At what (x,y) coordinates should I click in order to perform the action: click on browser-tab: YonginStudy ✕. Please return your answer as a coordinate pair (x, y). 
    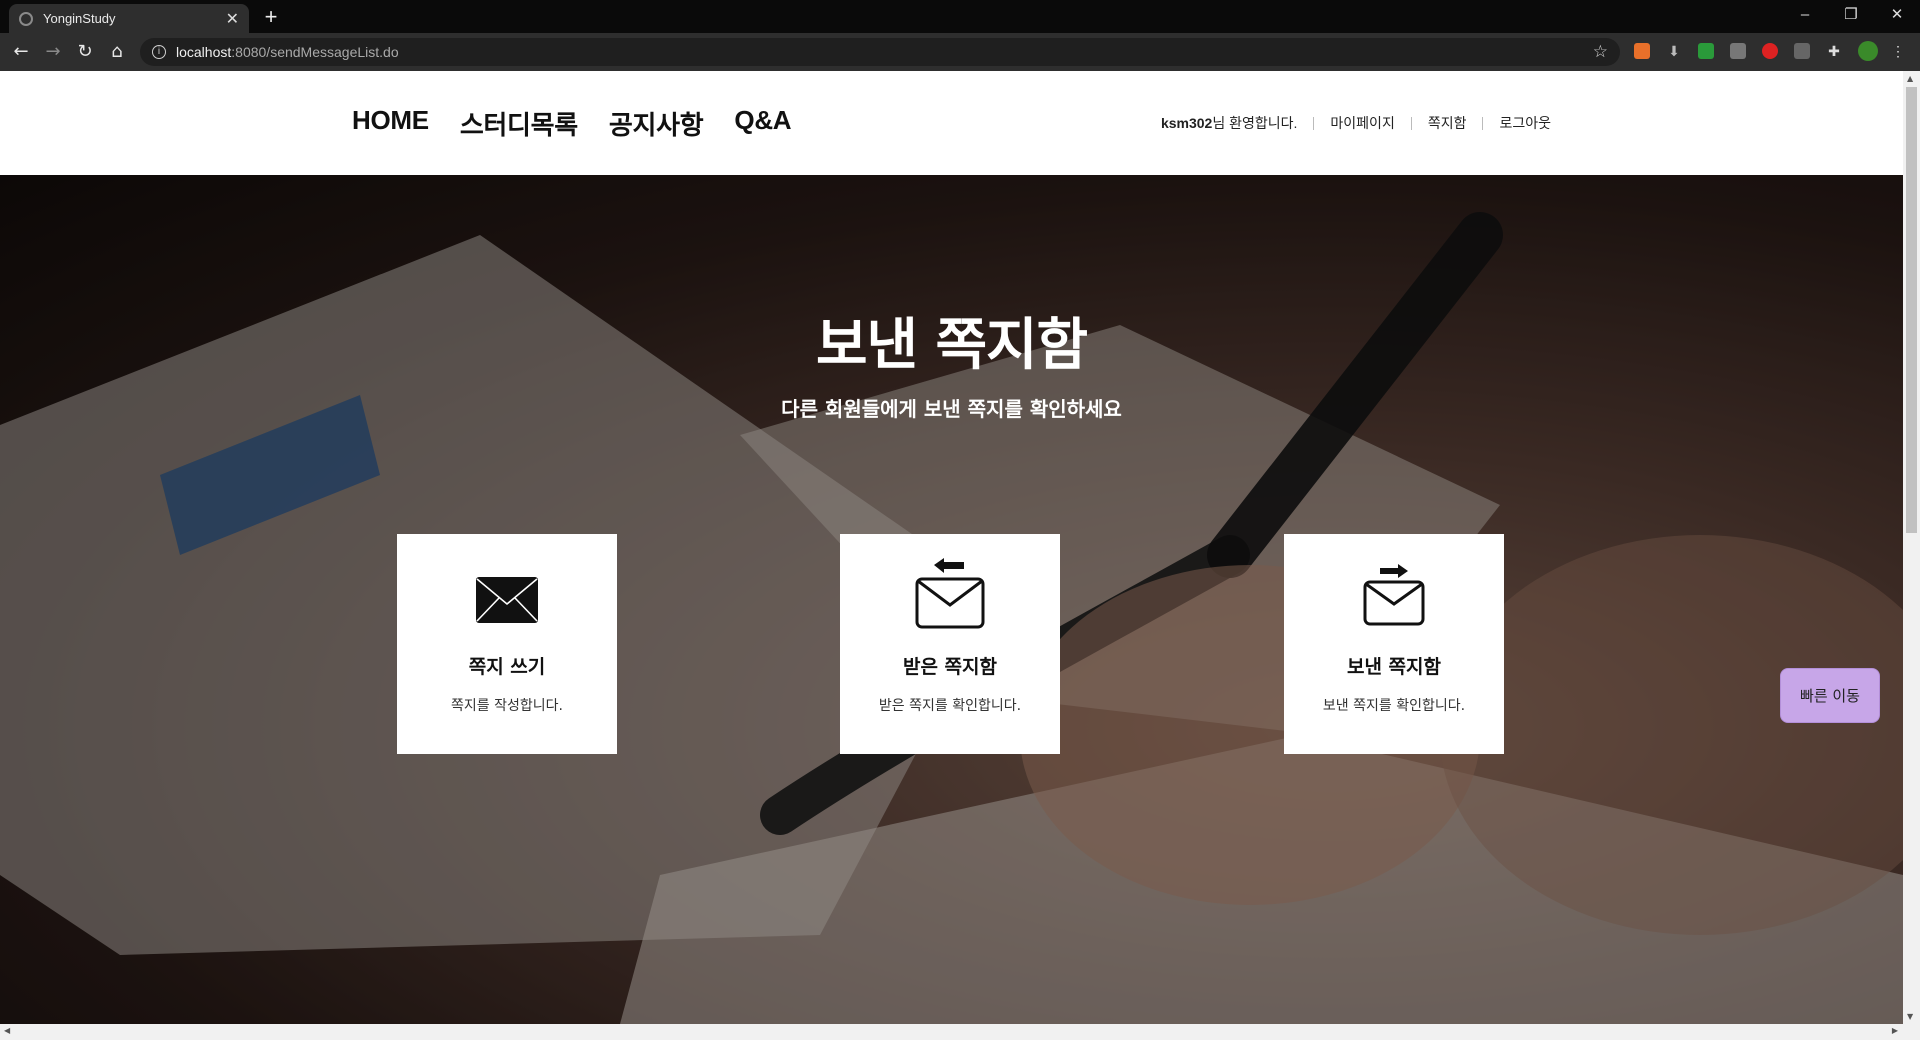
    Looking at the image, I should click on (129, 18).